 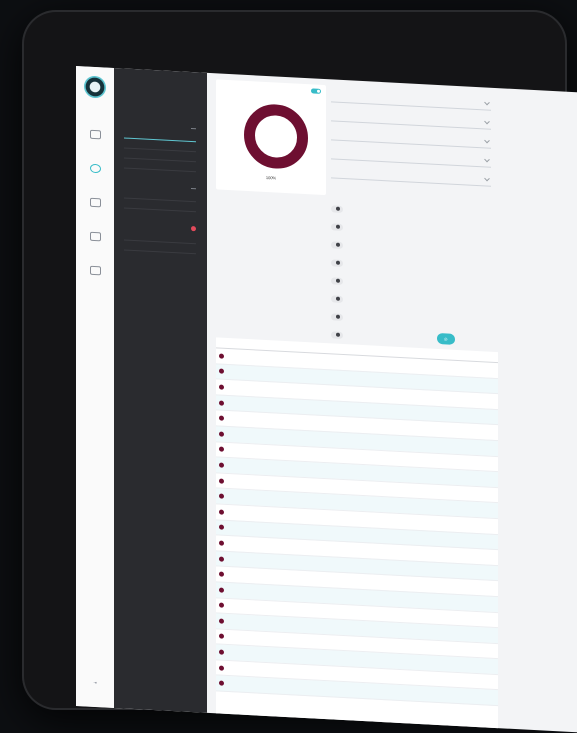 I want to click on donut-card: 100%, so click(x=271, y=137).